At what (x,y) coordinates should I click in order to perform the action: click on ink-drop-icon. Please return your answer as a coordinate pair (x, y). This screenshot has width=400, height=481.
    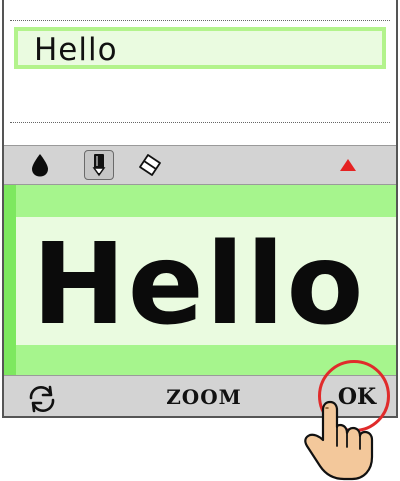
    Looking at the image, I should click on (40, 165).